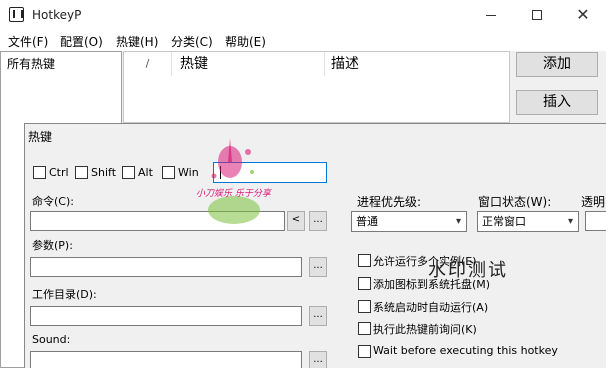 This screenshot has width=606, height=368. What do you see at coordinates (192, 41) in the screenshot?
I see `menu-category: 分类(C)` at bounding box center [192, 41].